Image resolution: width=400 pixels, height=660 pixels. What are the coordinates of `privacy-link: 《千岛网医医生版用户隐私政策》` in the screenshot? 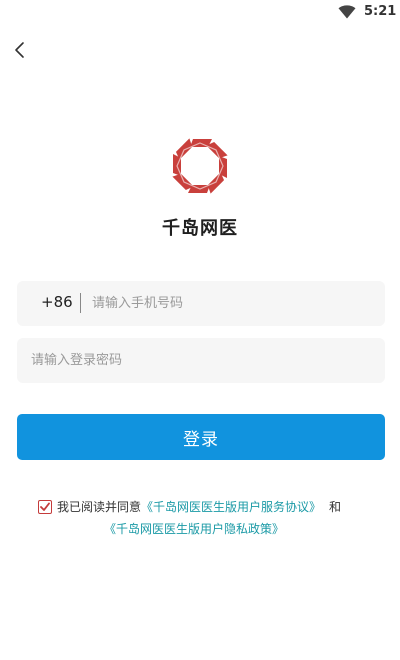 It's located at (194, 529).